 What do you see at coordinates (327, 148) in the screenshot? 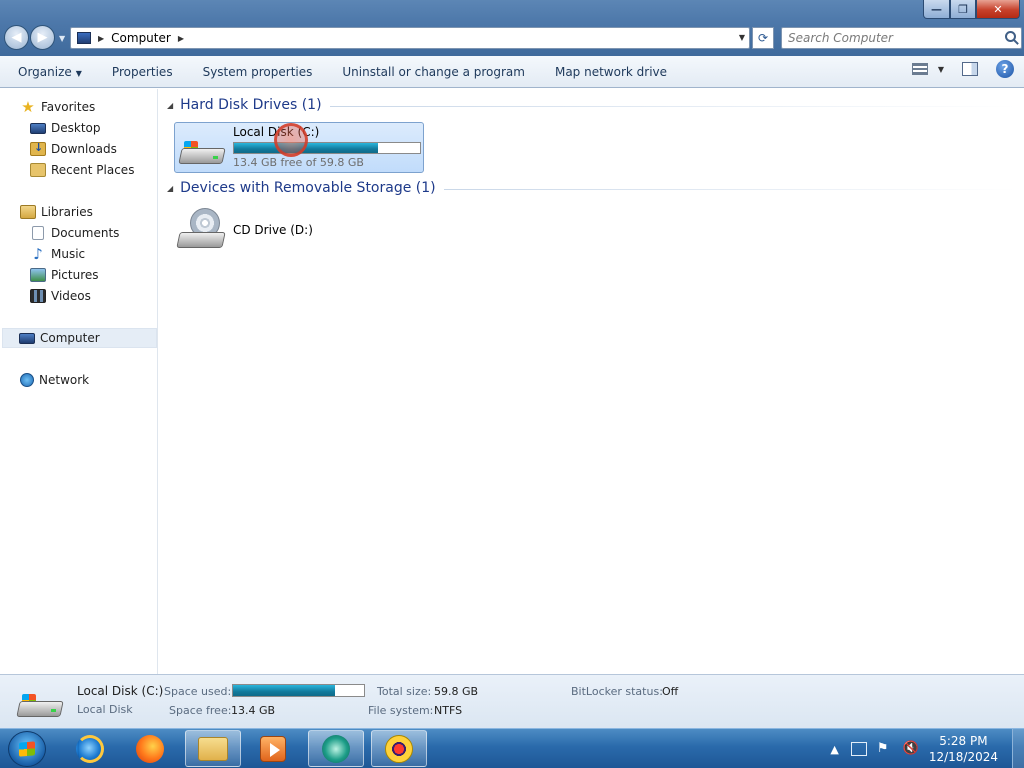
I see `drive-info: Local Disk (C:) 13.4 GB free of 59.8 GB` at bounding box center [327, 148].